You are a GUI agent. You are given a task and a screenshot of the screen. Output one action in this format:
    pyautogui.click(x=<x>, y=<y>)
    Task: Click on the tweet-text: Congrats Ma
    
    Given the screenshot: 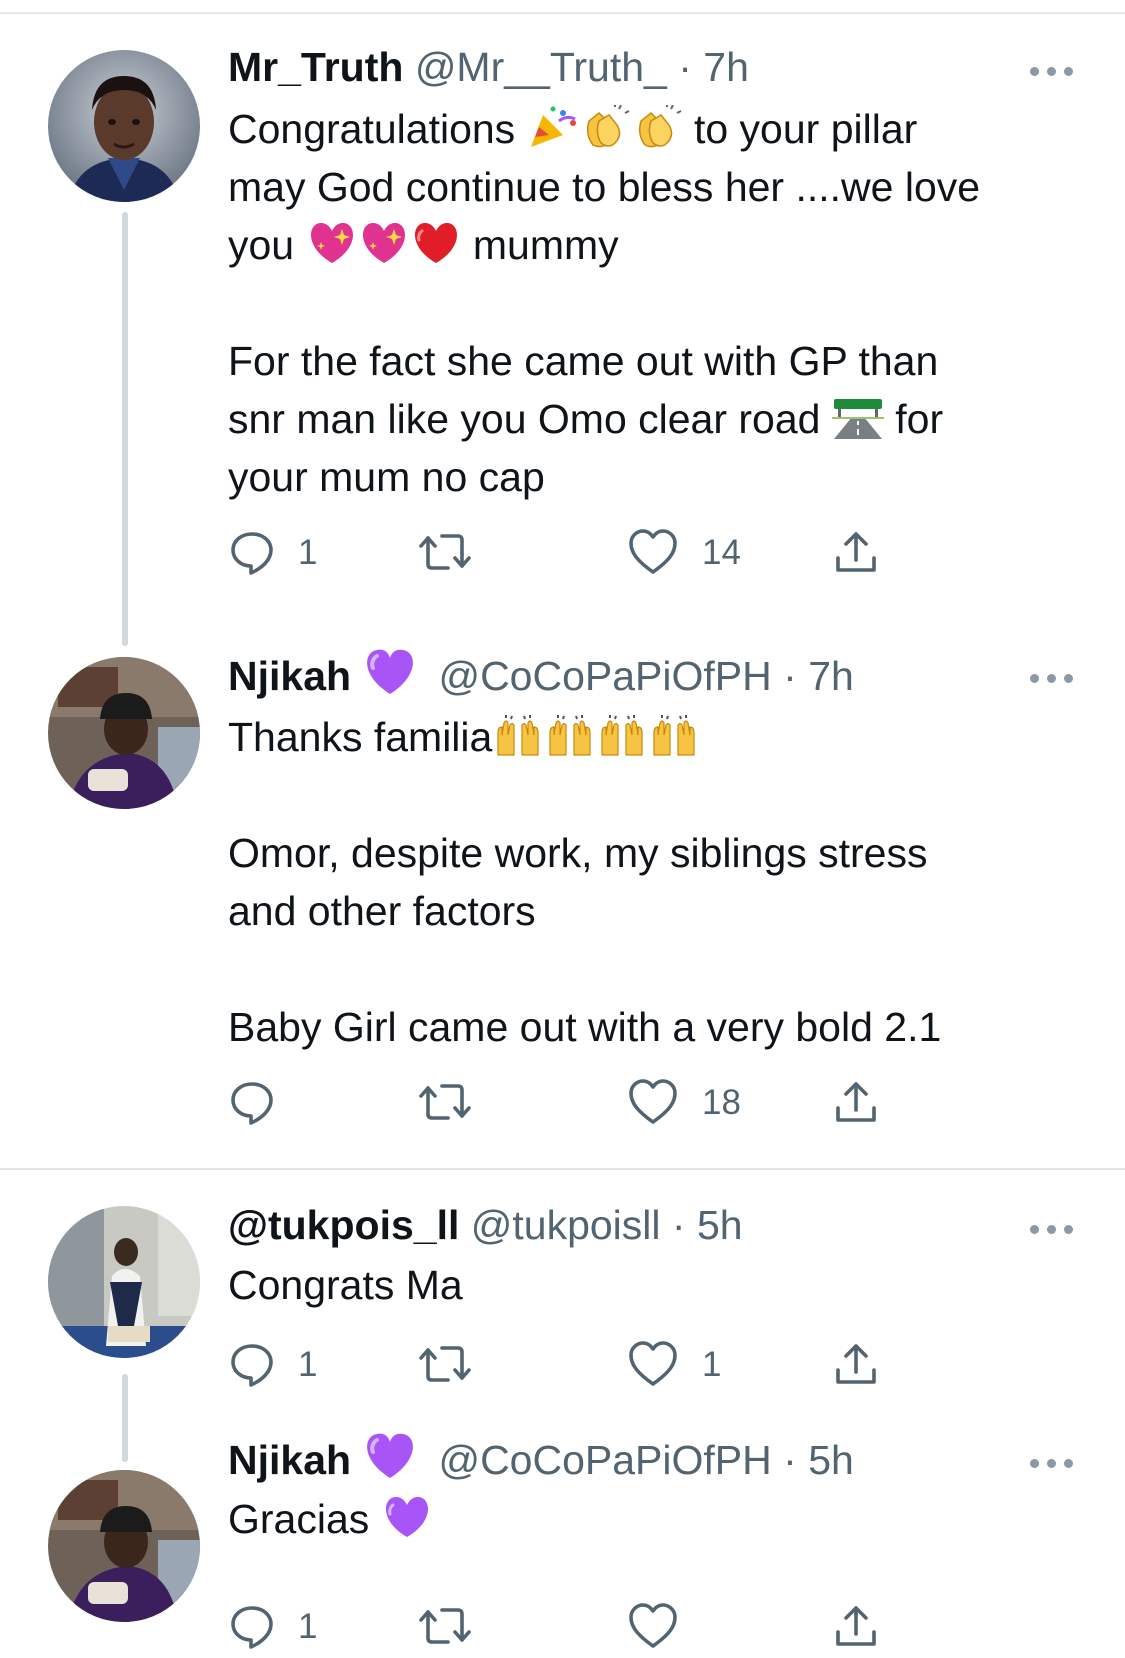 What is the action you would take?
    pyautogui.click(x=658, y=1285)
    